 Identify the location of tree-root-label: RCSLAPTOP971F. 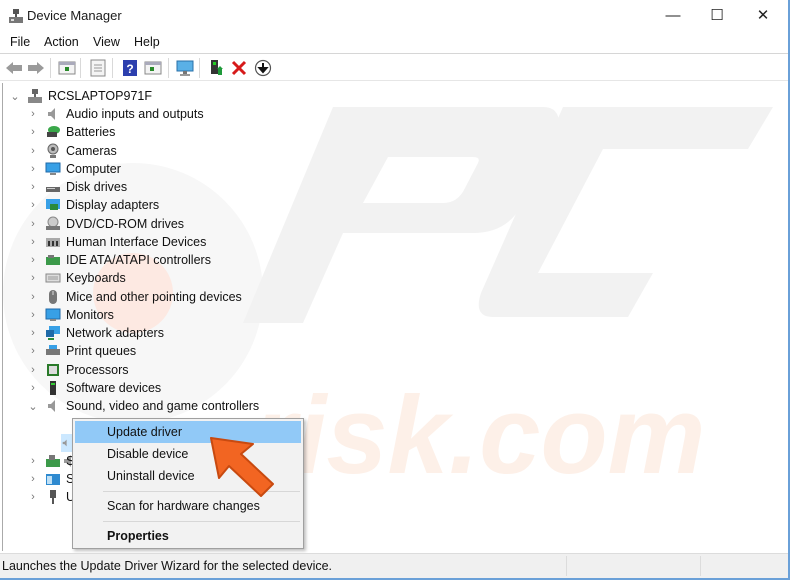
(100, 96).